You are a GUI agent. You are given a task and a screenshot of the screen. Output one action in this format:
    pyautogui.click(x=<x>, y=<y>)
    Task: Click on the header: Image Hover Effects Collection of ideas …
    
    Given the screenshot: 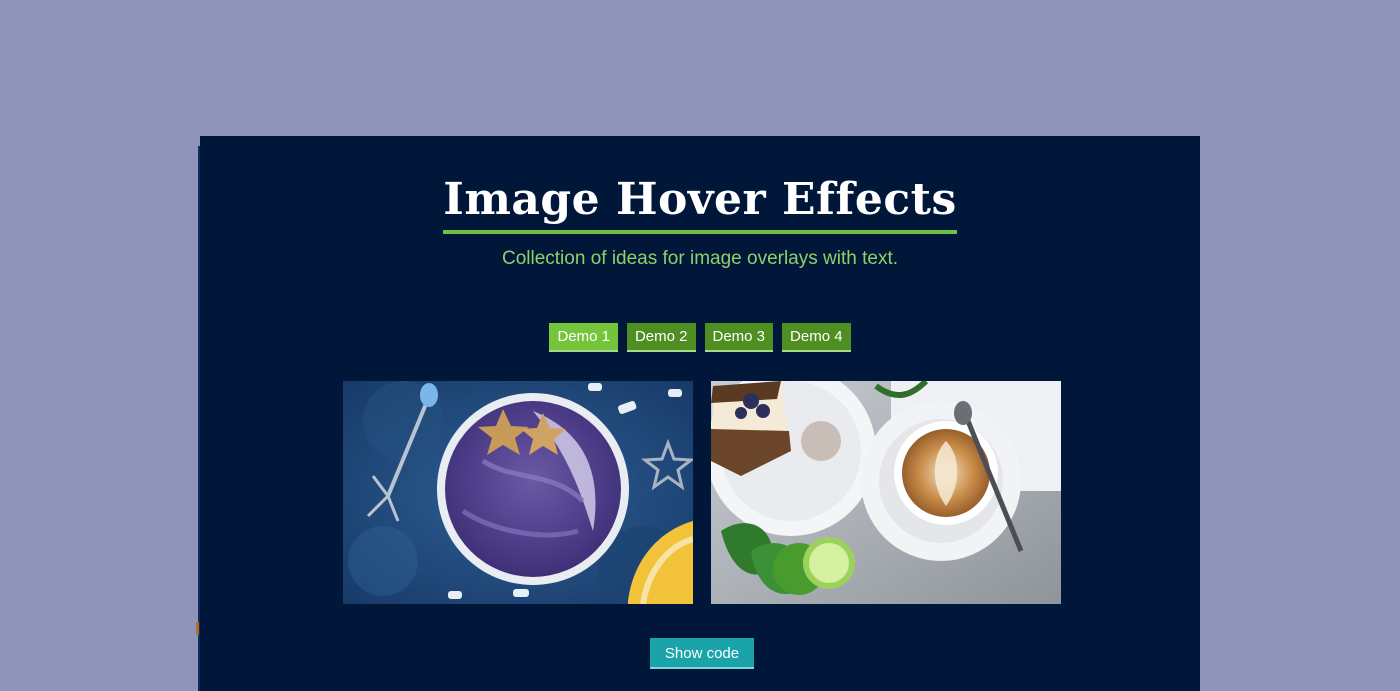 What is the action you would take?
    pyautogui.click(x=700, y=222)
    